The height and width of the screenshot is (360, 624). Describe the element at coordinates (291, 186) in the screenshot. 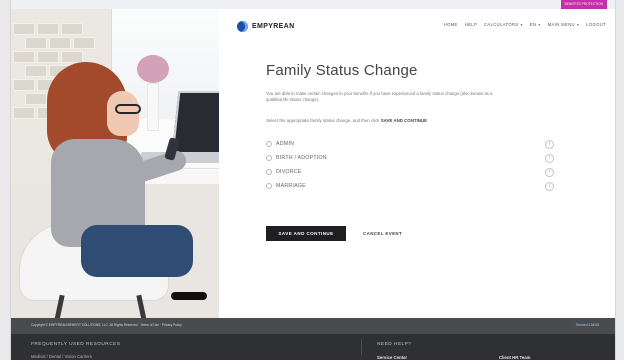

I see `option-label: MARRIAGE` at that location.